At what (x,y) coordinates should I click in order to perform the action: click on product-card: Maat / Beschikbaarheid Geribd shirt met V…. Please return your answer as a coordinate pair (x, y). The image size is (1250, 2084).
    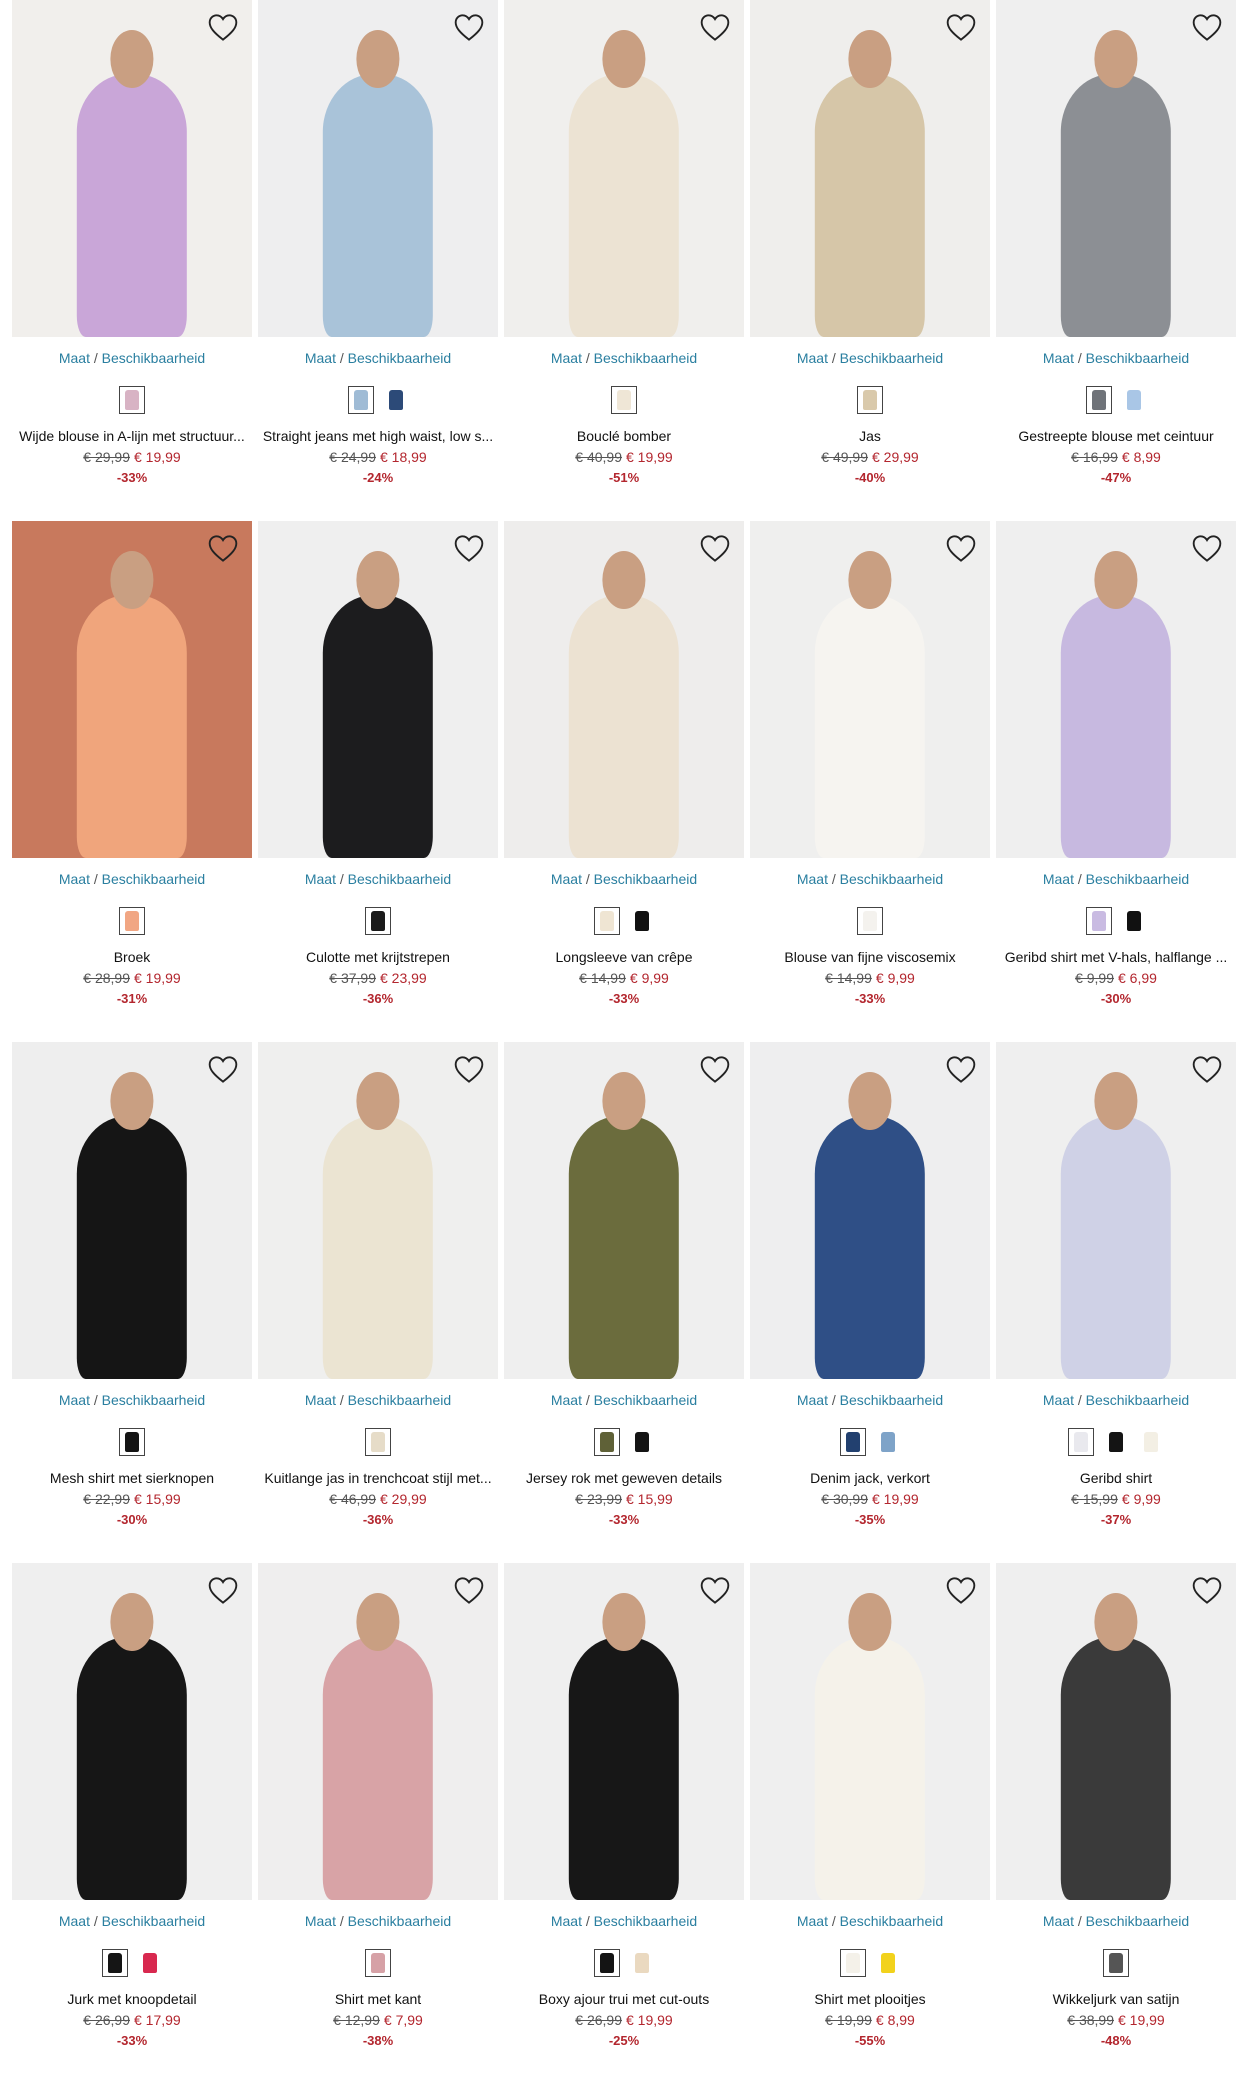
    Looking at the image, I should click on (1116, 781).